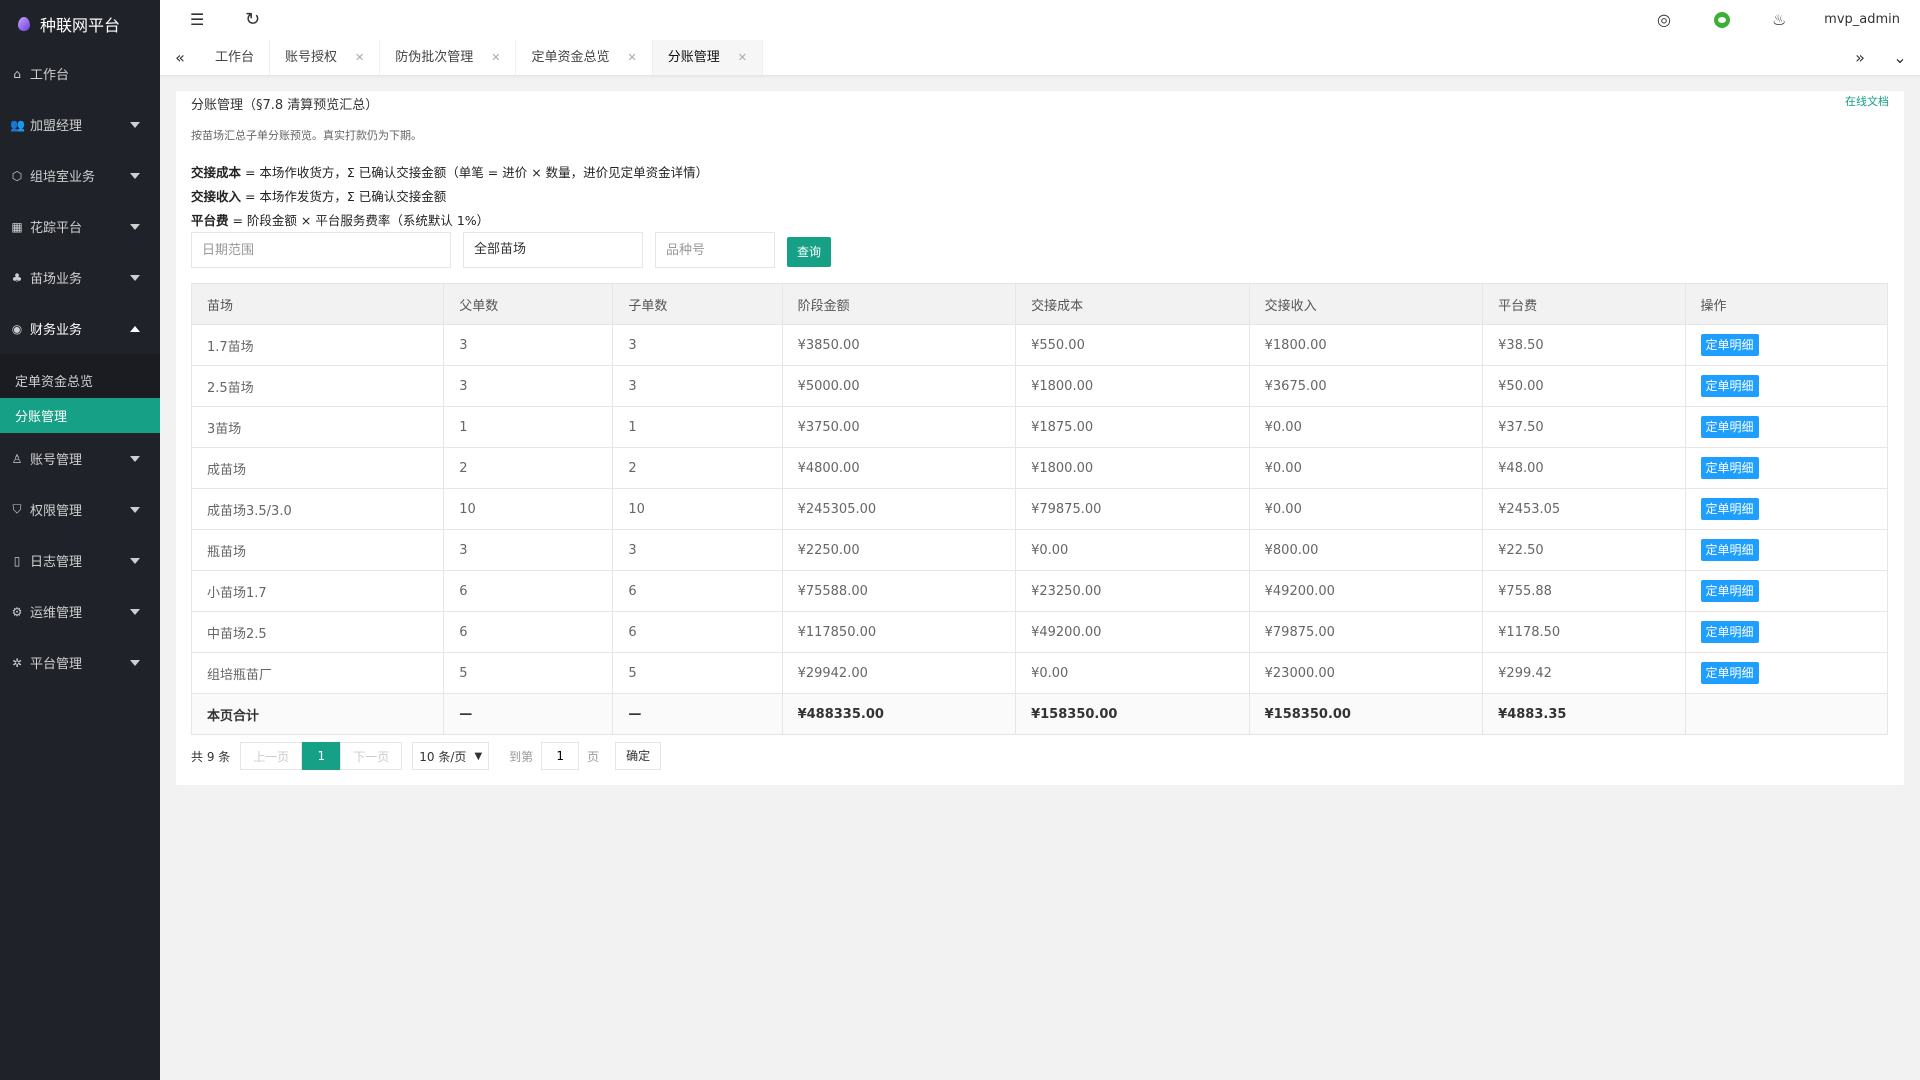 The image size is (1920, 1080). I want to click on wechat-icon, so click(1722, 20).